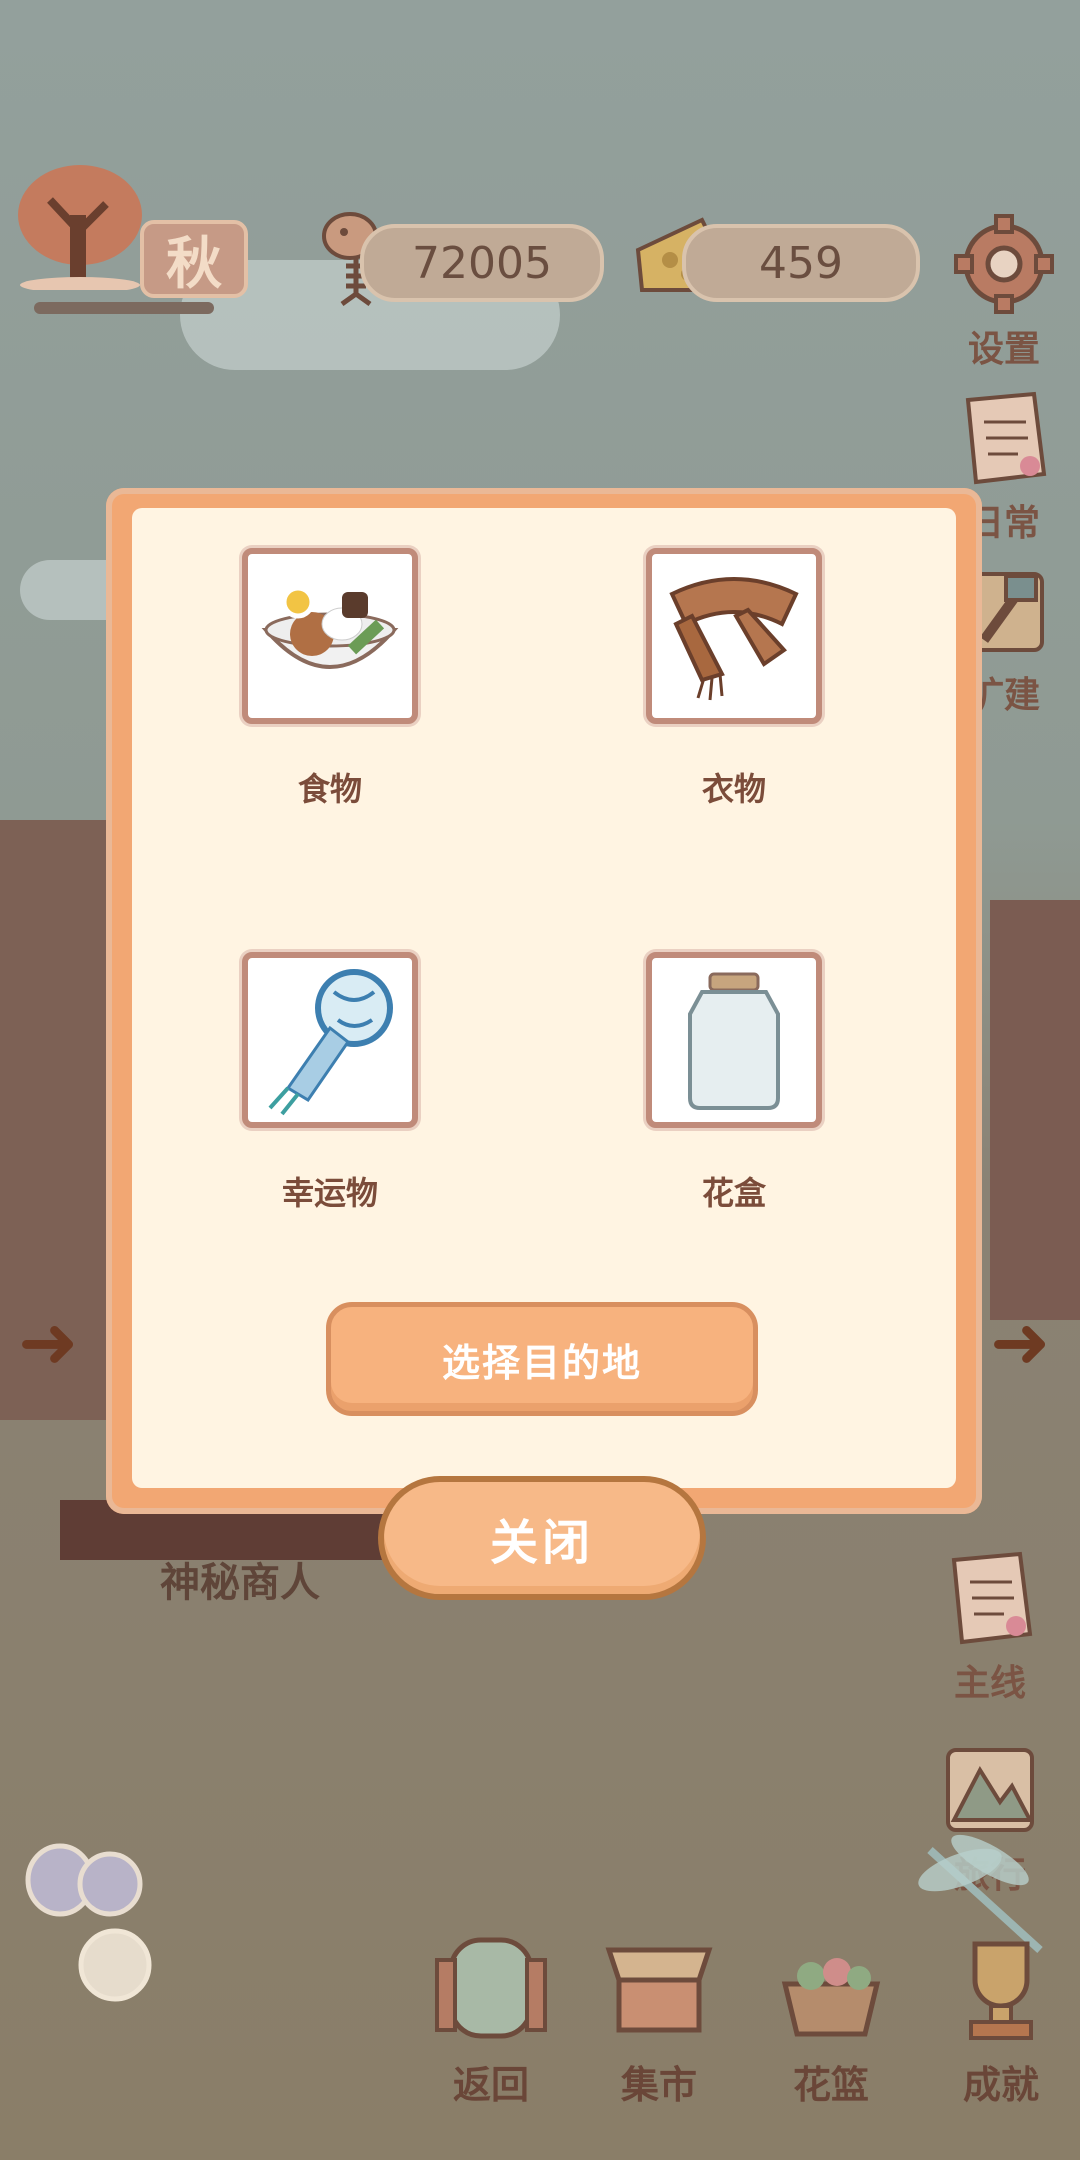 The height and width of the screenshot is (2160, 1080). What do you see at coordinates (831, 1997) in the screenshot?
I see `flower-basket-icon` at bounding box center [831, 1997].